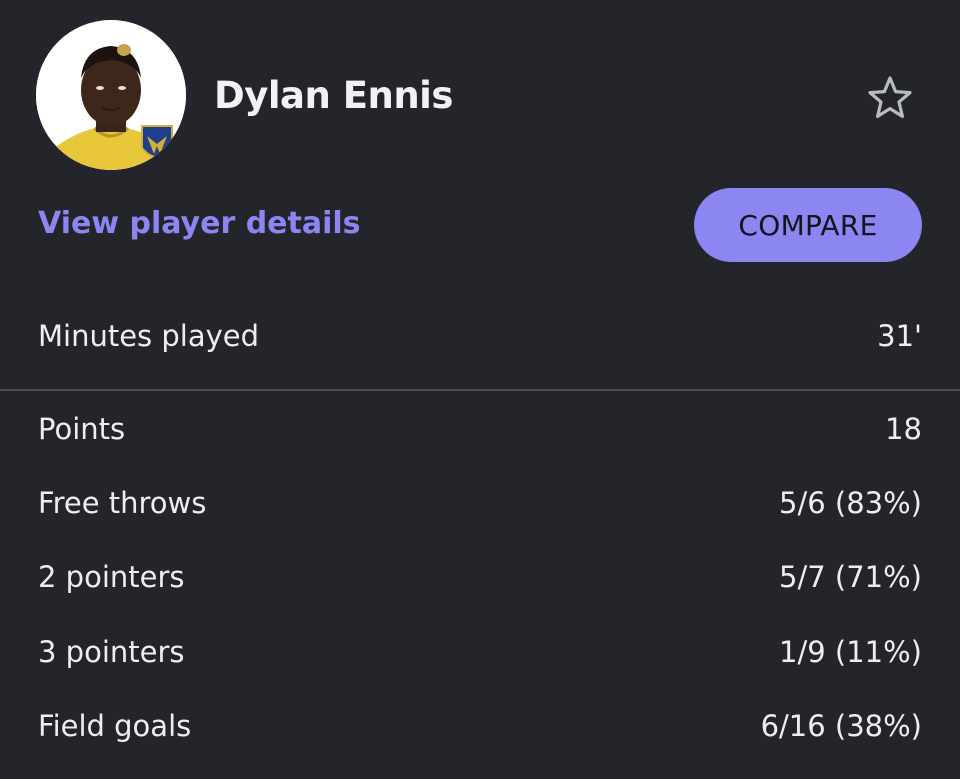  What do you see at coordinates (111, 577) in the screenshot?
I see `stat-label: 2 pointers` at bounding box center [111, 577].